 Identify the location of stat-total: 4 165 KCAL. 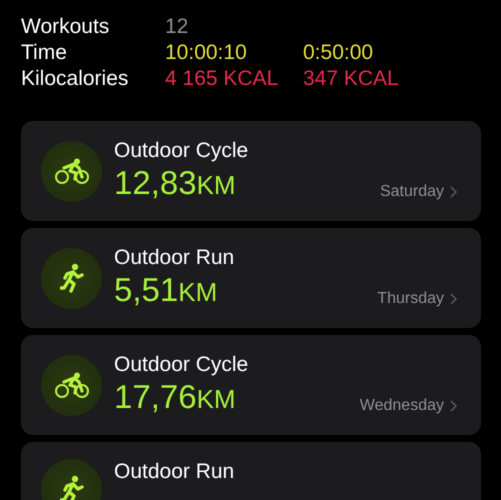
(222, 78).